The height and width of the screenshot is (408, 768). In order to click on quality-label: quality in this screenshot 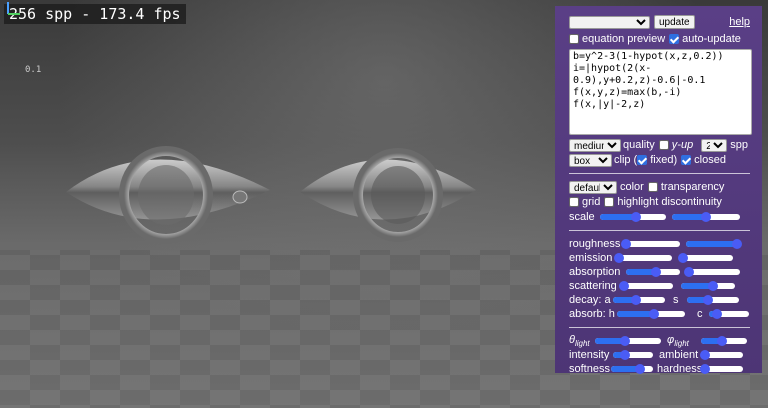, I will do `click(639, 145)`.